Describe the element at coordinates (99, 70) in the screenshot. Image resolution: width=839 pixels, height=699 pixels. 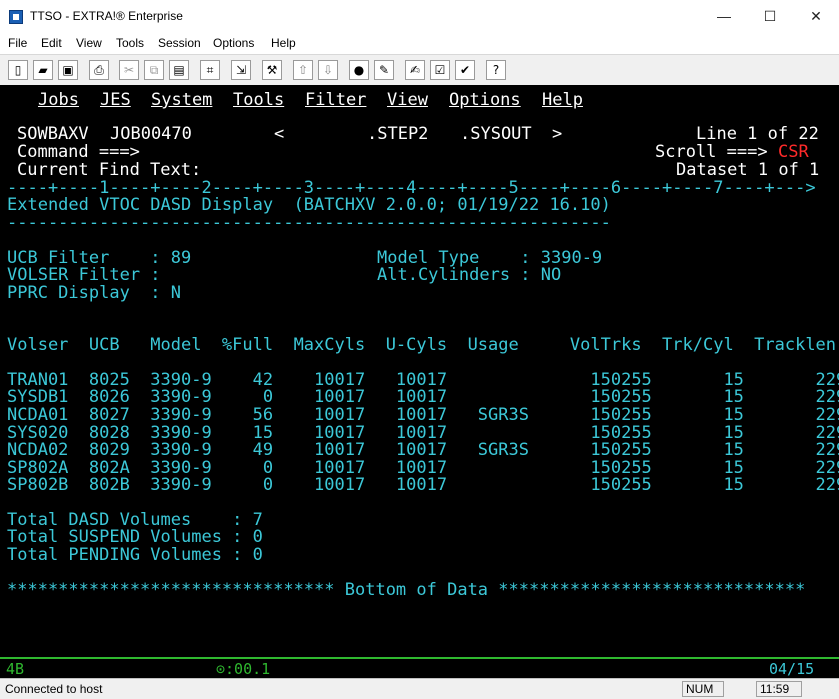
I see `print-icon: ⎙` at that location.